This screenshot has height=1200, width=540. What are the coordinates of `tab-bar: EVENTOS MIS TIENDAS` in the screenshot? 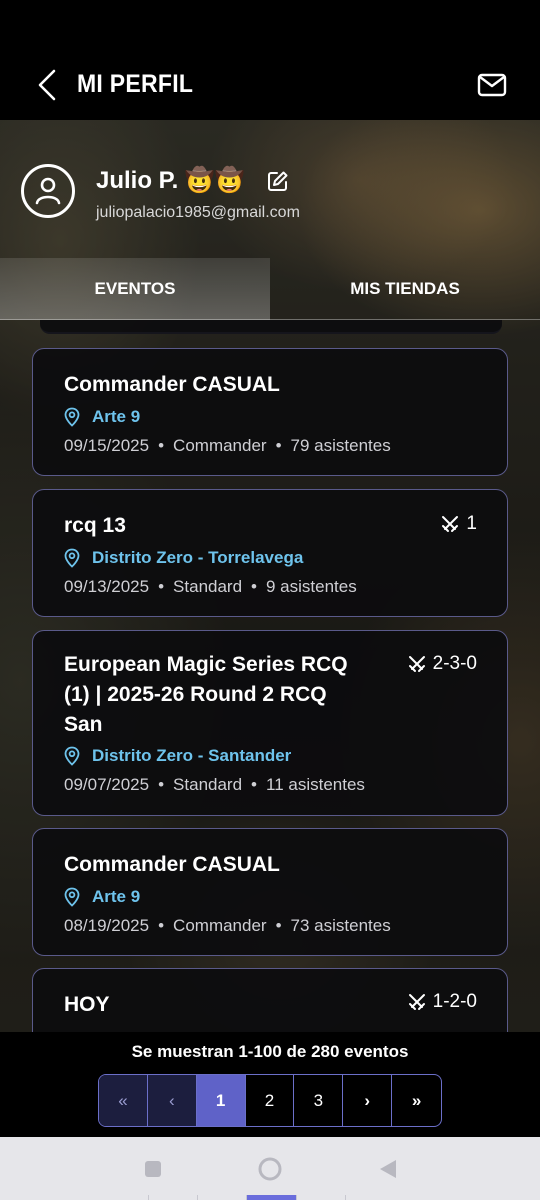 It's located at (270, 289).